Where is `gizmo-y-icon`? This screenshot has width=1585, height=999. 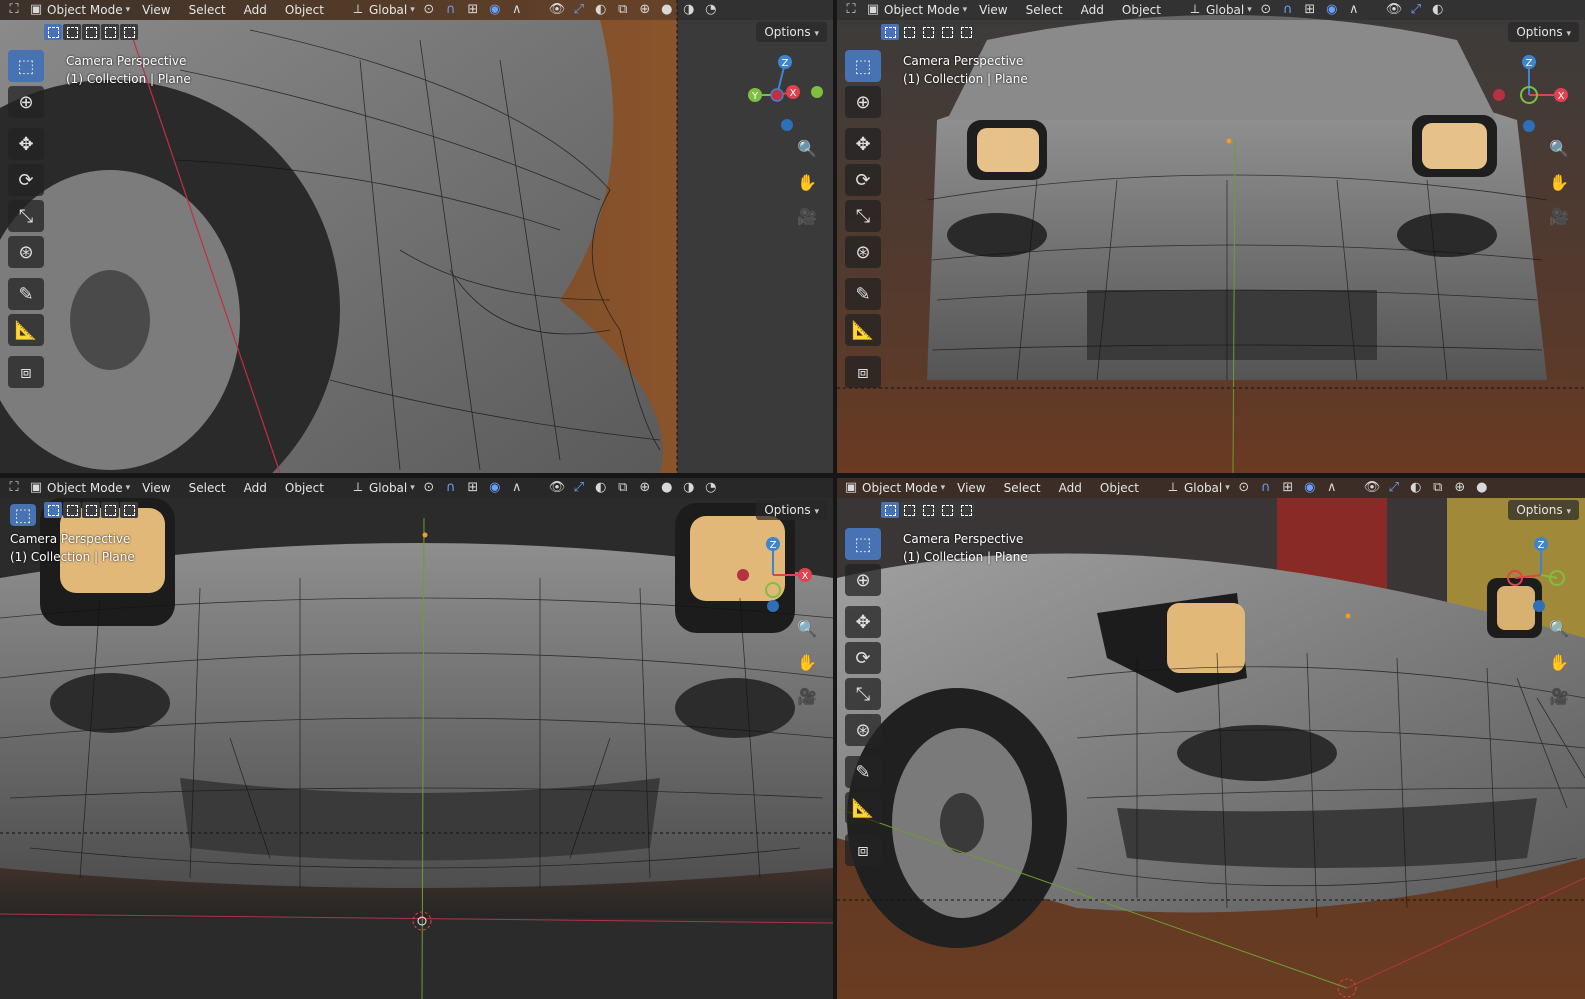
gizmo-y-icon is located at coordinates (773, 590).